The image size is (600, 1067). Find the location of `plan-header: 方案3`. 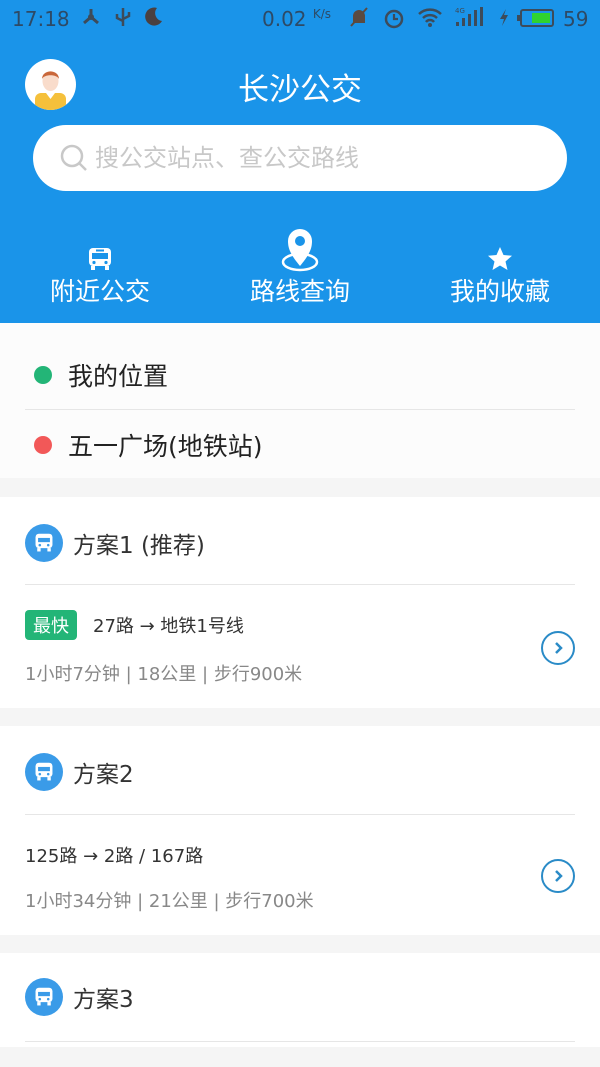

plan-header: 方案3 is located at coordinates (79, 997).